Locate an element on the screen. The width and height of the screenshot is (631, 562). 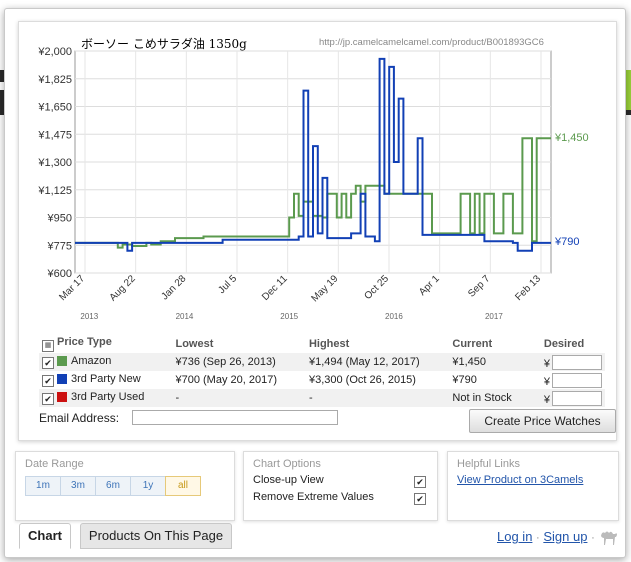
account-links: Log in · Sign up · is located at coordinates (546, 536).